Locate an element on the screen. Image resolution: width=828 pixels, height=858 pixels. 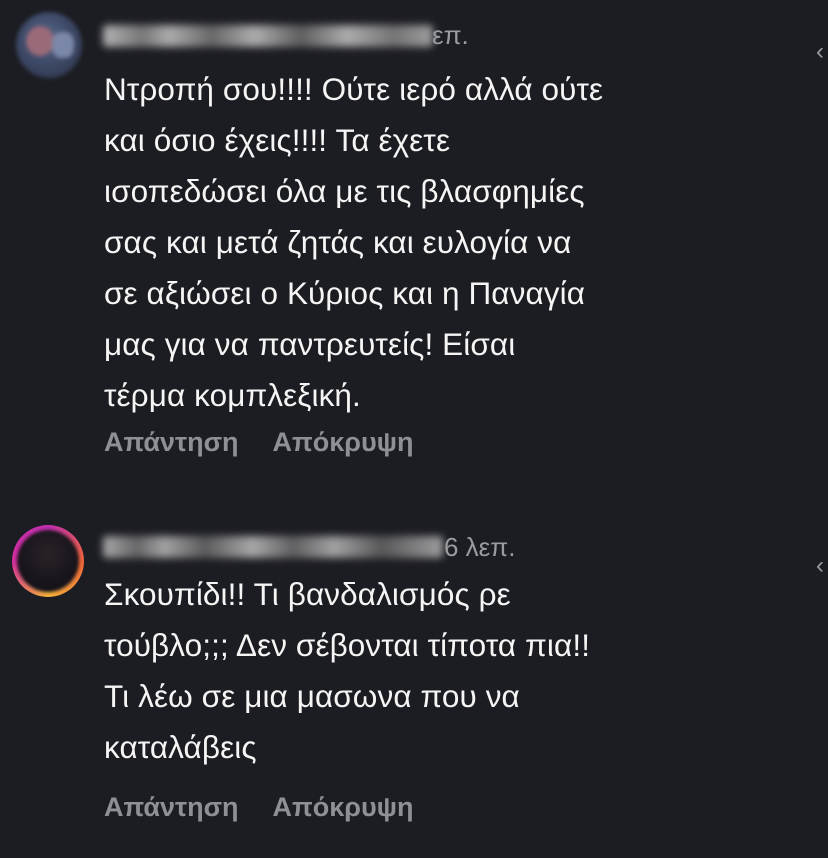
comment-timestamp: 6 λεπ. is located at coordinates (480, 547).